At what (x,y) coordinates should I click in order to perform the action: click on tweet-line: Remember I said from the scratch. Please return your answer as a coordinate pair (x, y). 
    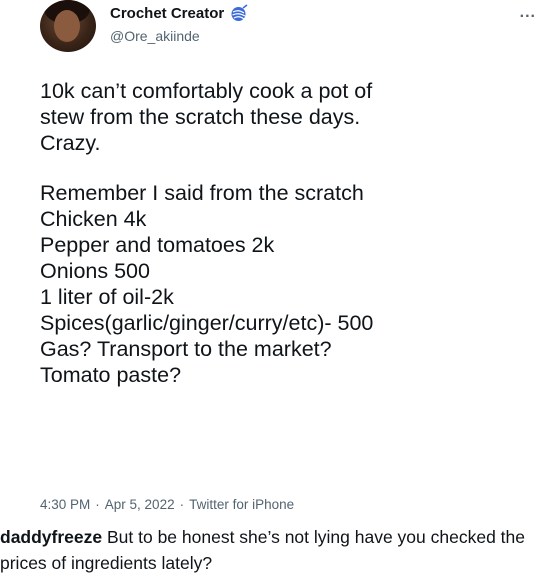
    Looking at the image, I should click on (202, 193).